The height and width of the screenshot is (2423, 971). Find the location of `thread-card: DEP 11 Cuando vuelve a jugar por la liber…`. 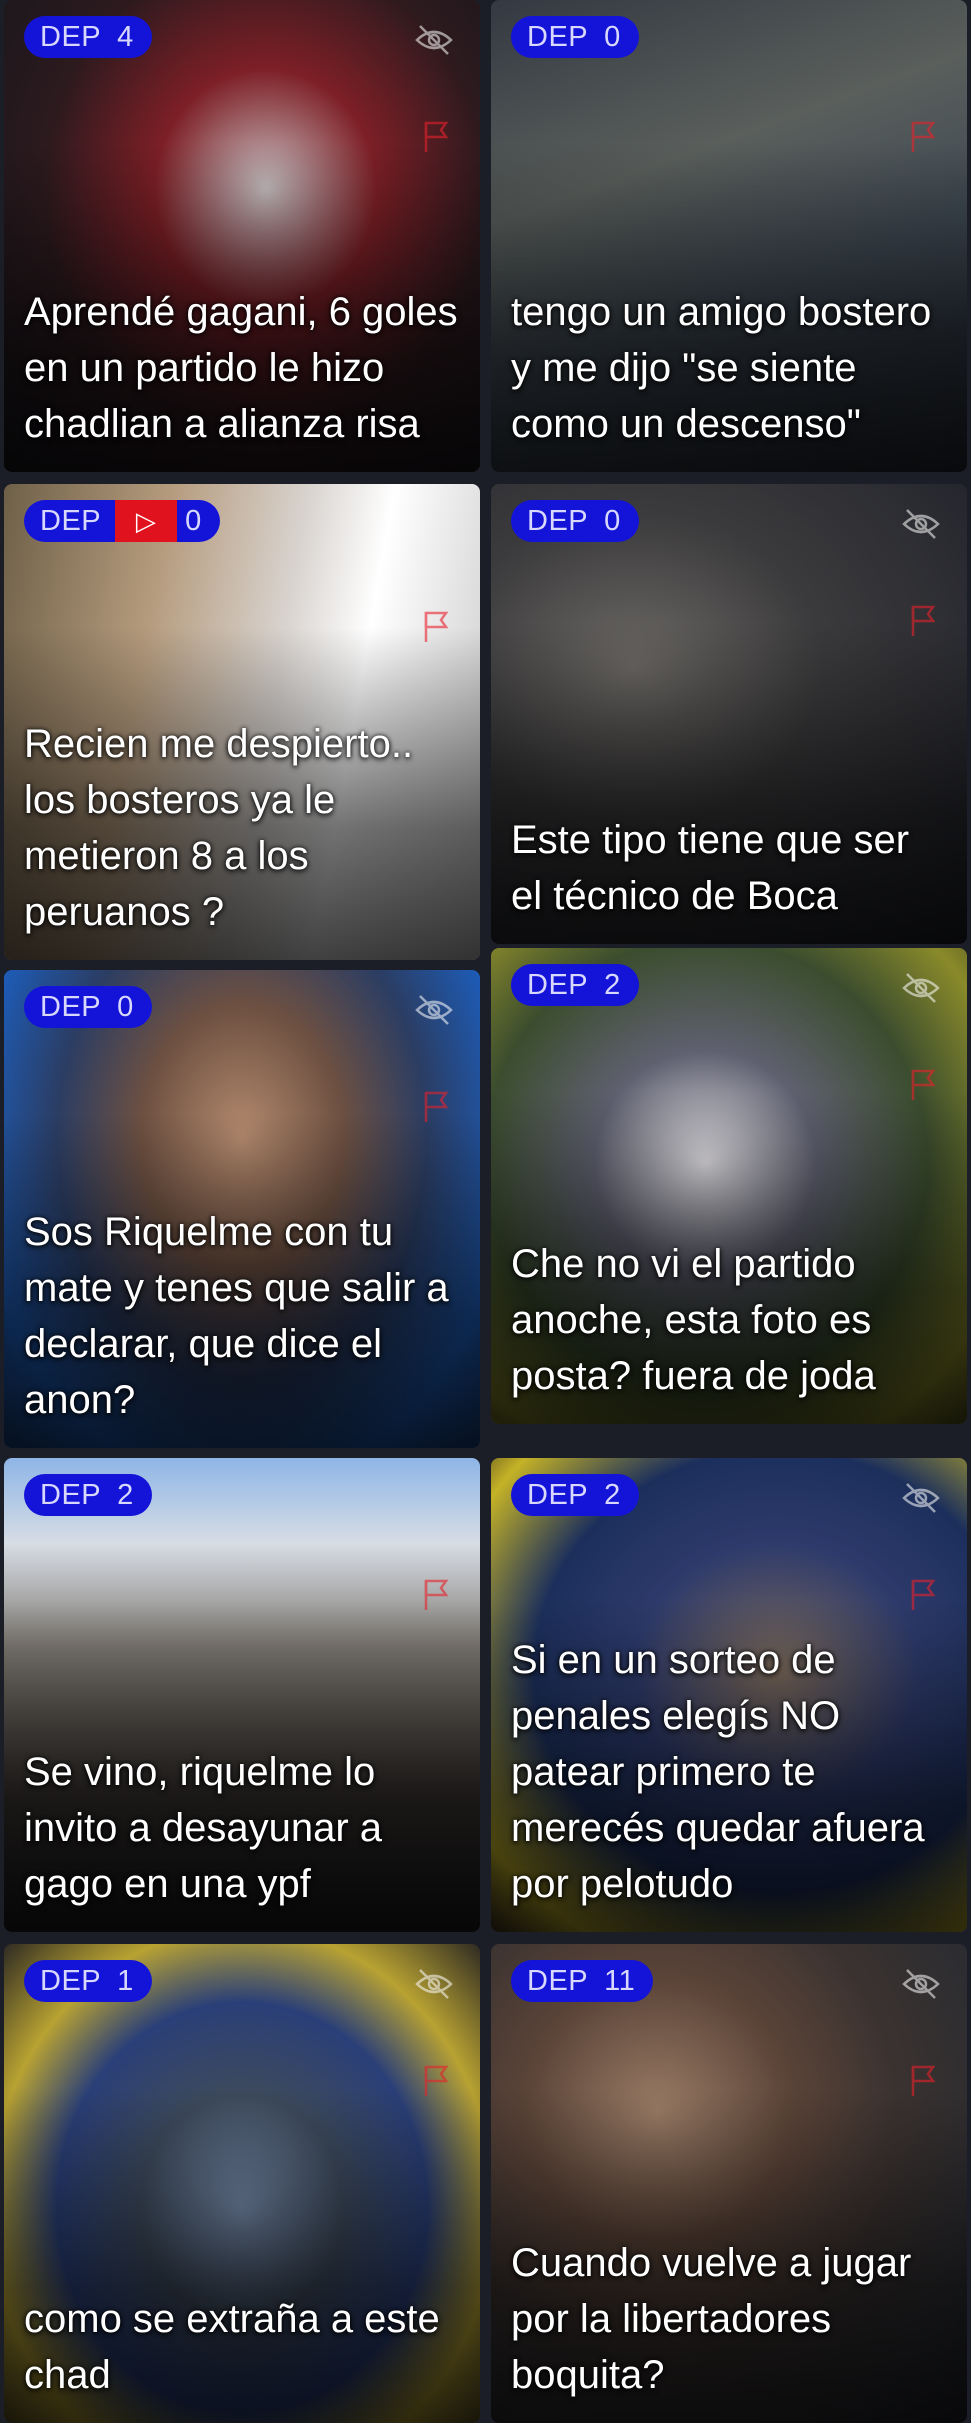

thread-card: DEP 11 Cuando vuelve a jugar por la liber… is located at coordinates (729, 2183).